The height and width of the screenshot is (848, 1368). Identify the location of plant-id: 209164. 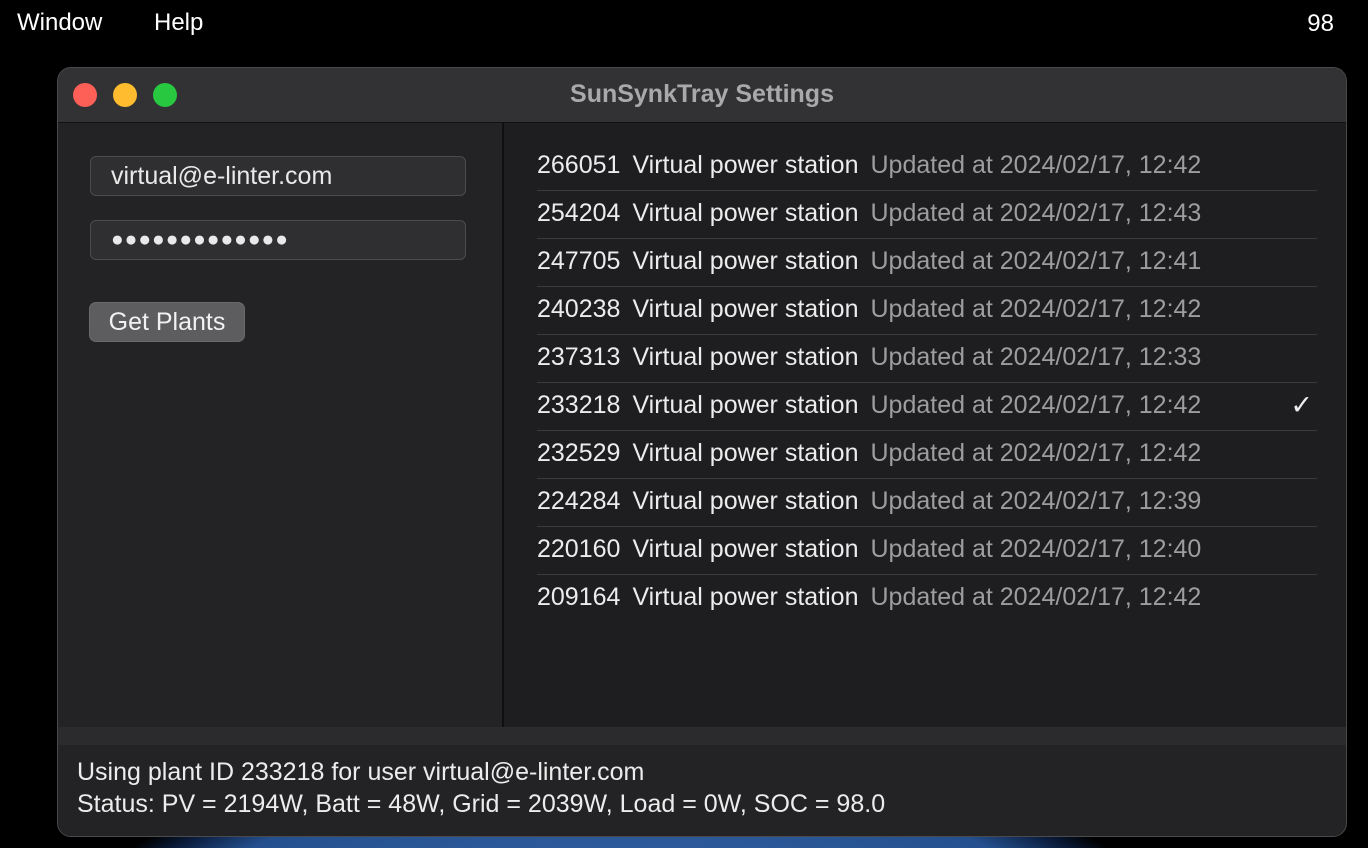
(579, 597).